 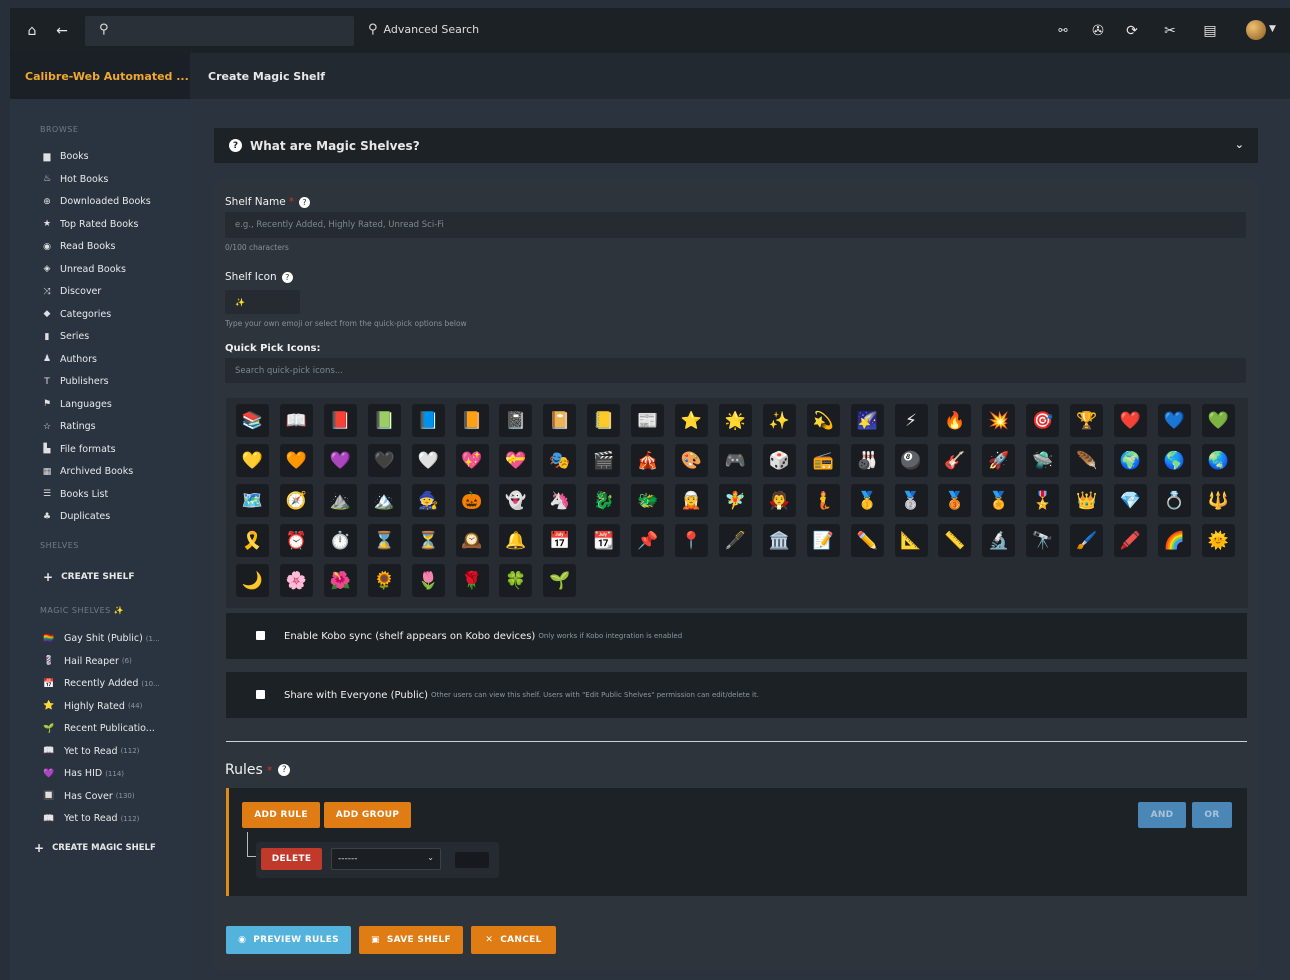 I want to click on quick-pick-icon: 🗺️, so click(x=252, y=500).